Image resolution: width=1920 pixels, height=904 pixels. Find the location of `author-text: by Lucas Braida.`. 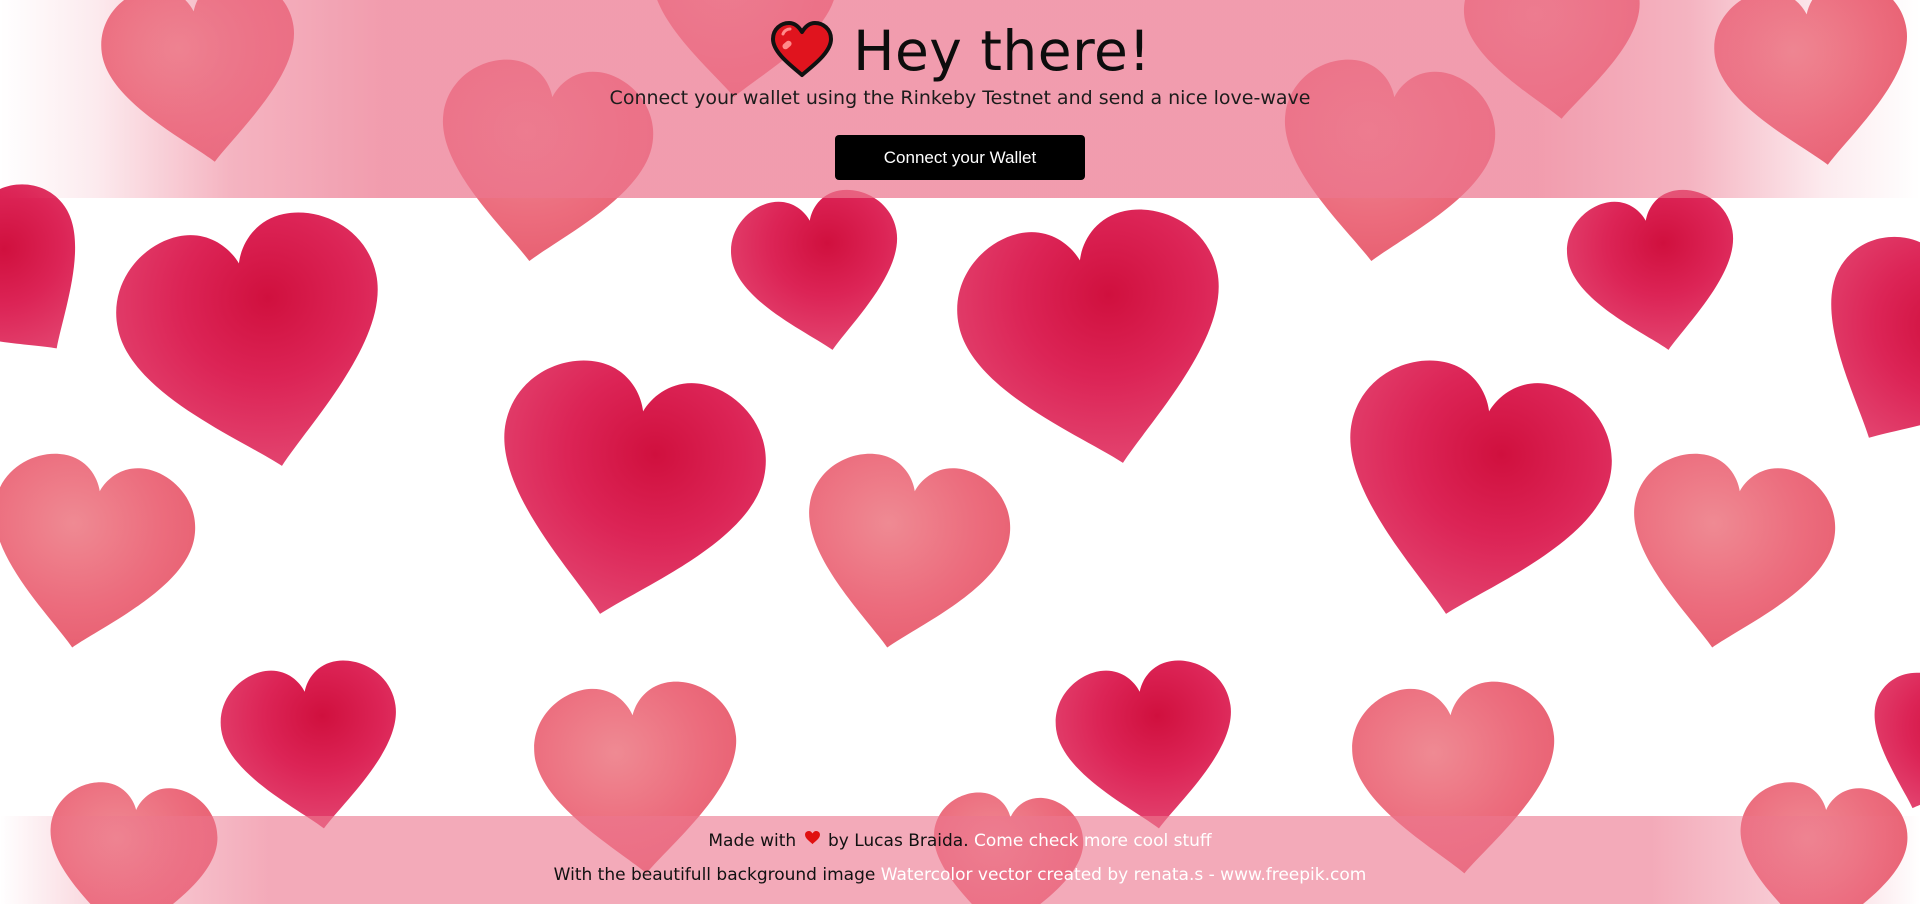

author-text: by Lucas Braida. is located at coordinates (898, 841).